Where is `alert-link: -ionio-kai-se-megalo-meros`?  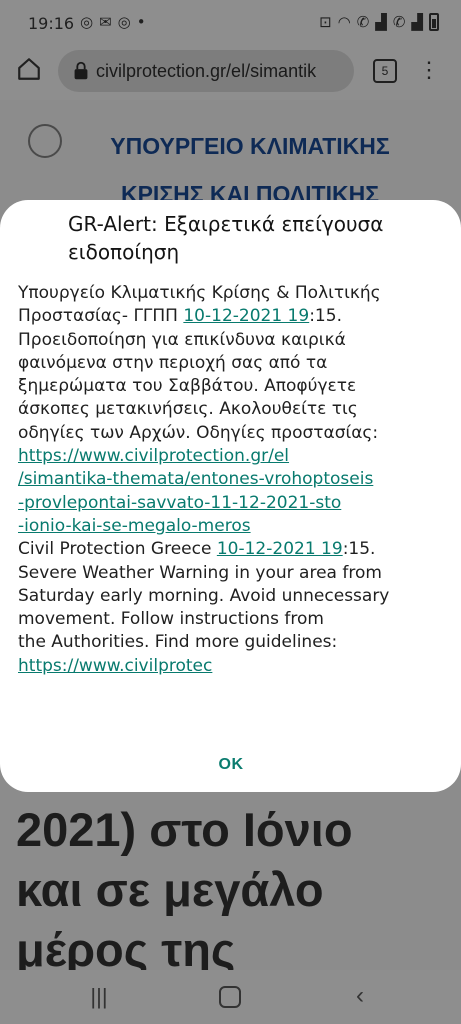
alert-link: -ionio-kai-se-megalo-meros is located at coordinates (134, 526).